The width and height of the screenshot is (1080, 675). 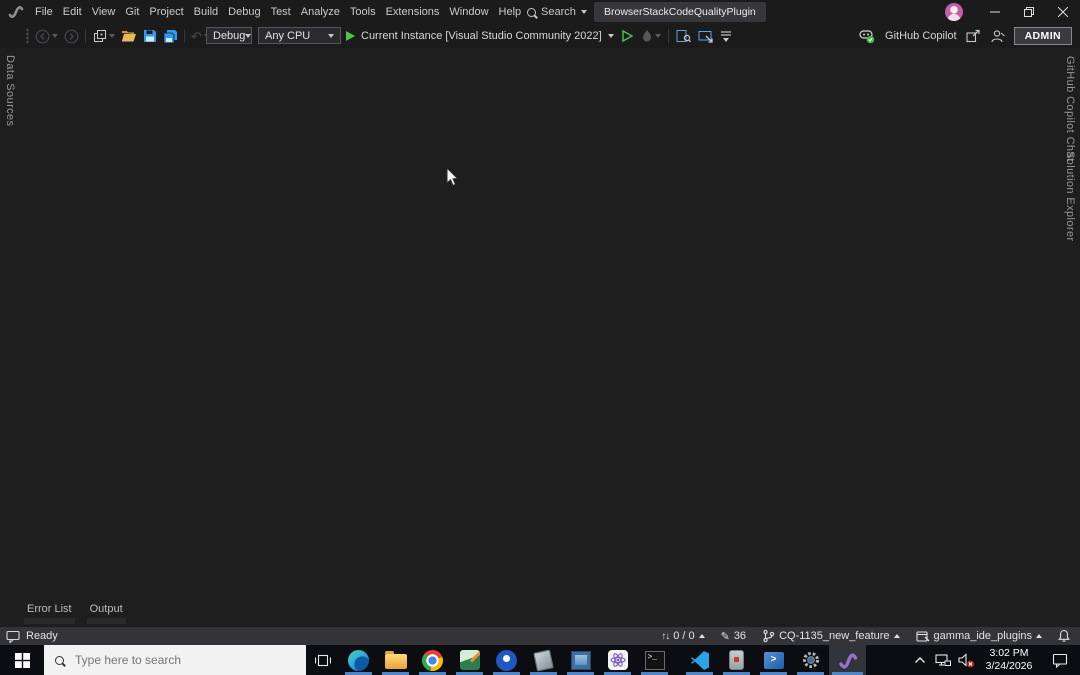 What do you see at coordinates (627, 36) in the screenshot?
I see `start-without-debug-icon` at bounding box center [627, 36].